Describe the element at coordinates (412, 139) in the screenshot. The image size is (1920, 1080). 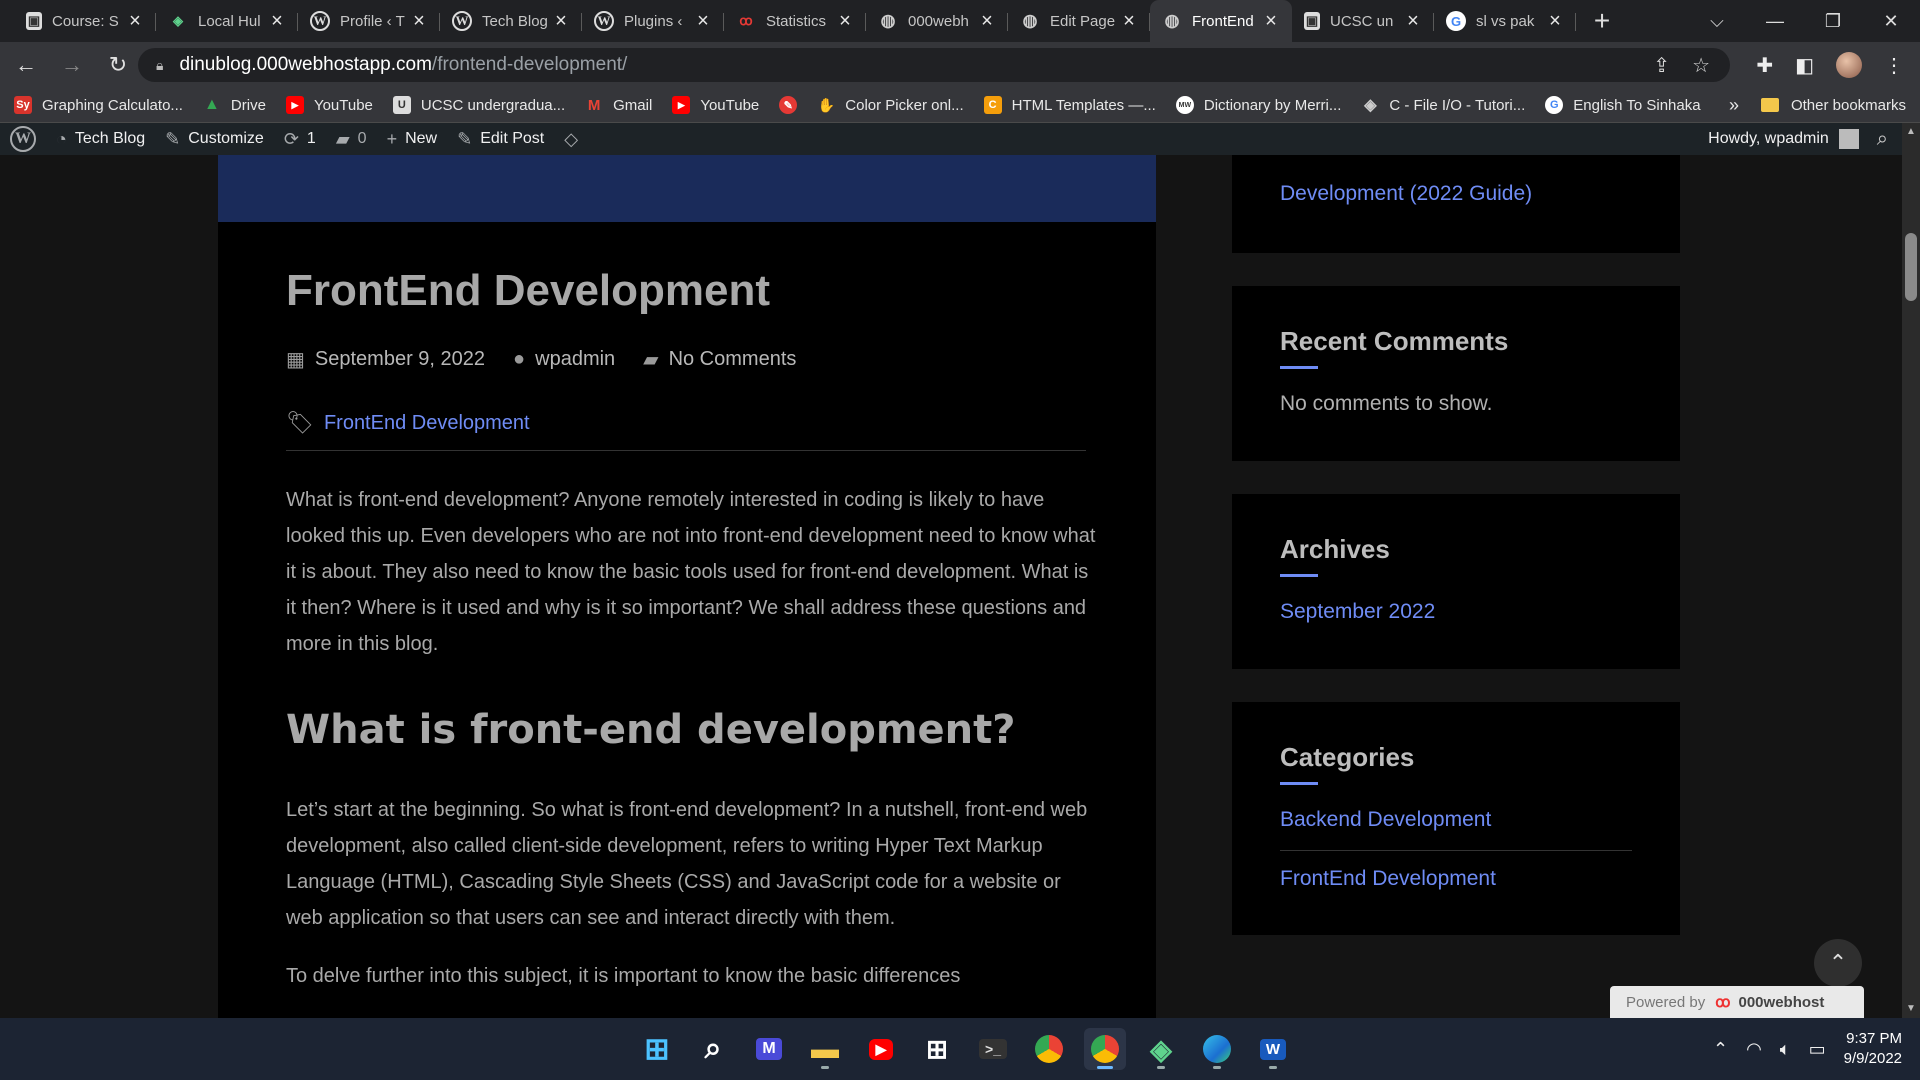
I see `new-content-menu: + New` at that location.